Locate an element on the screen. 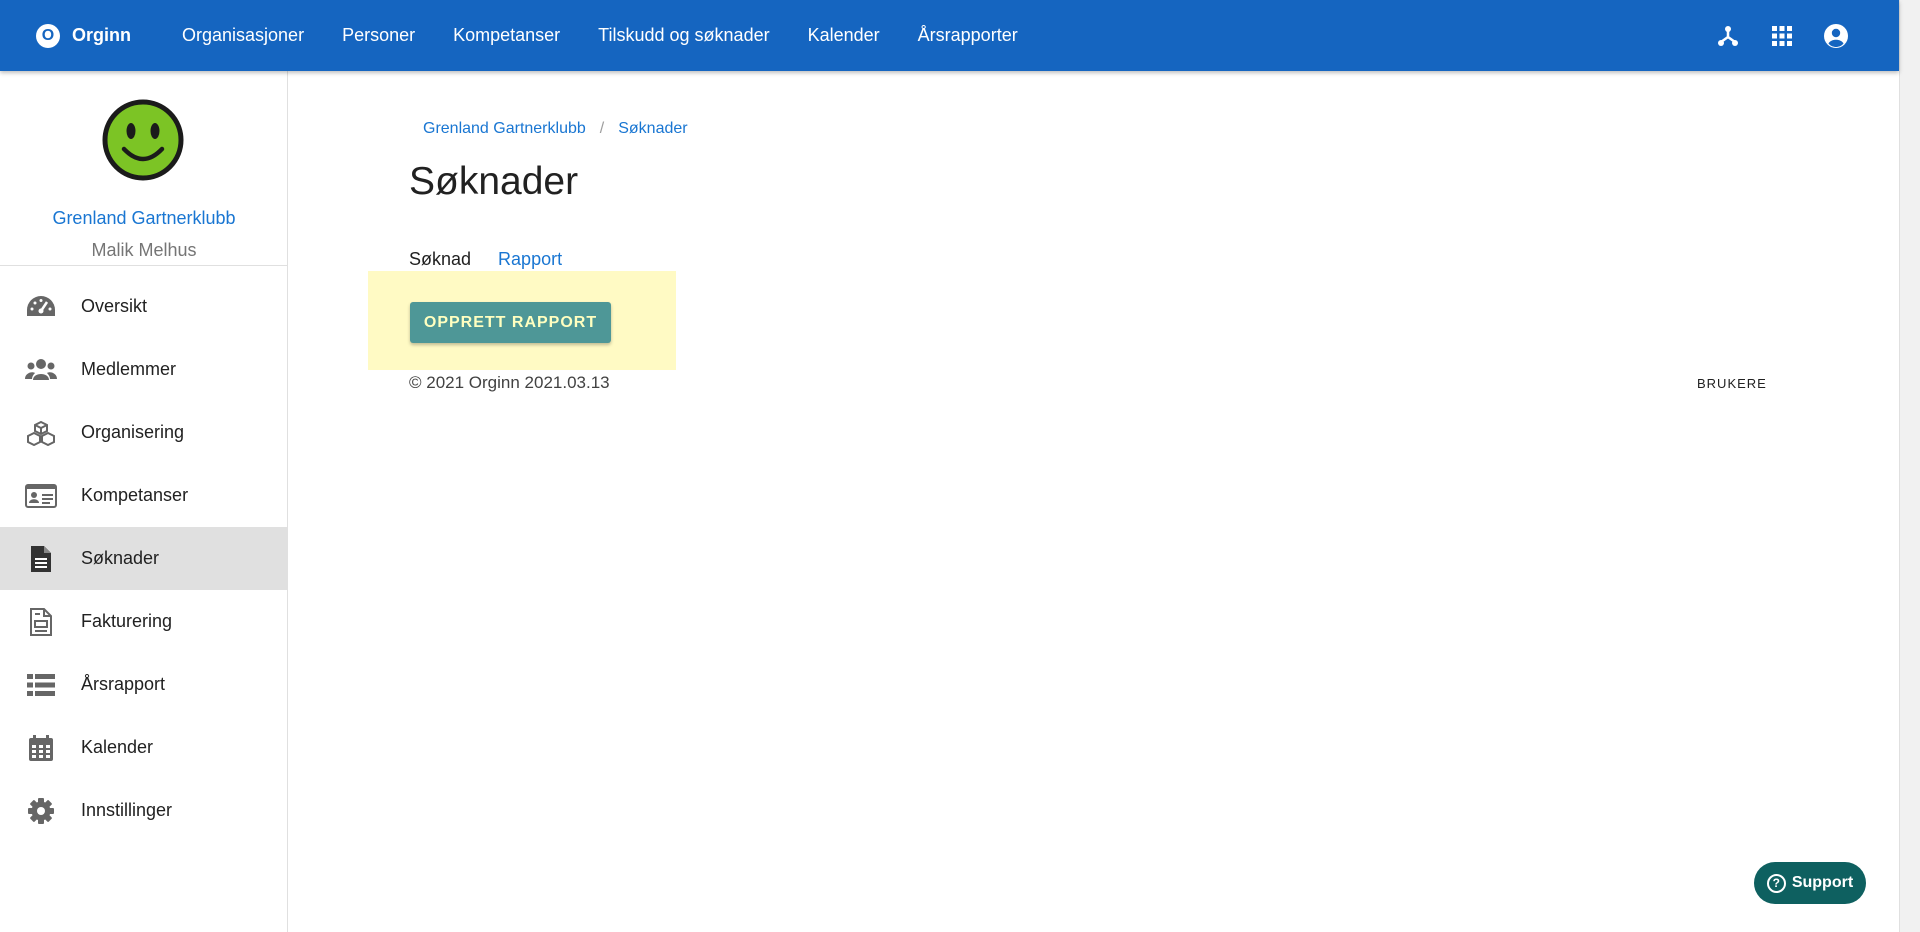 The height and width of the screenshot is (932, 1920). sidebar-item-oversikt: Oversikt is located at coordinates (143, 306).